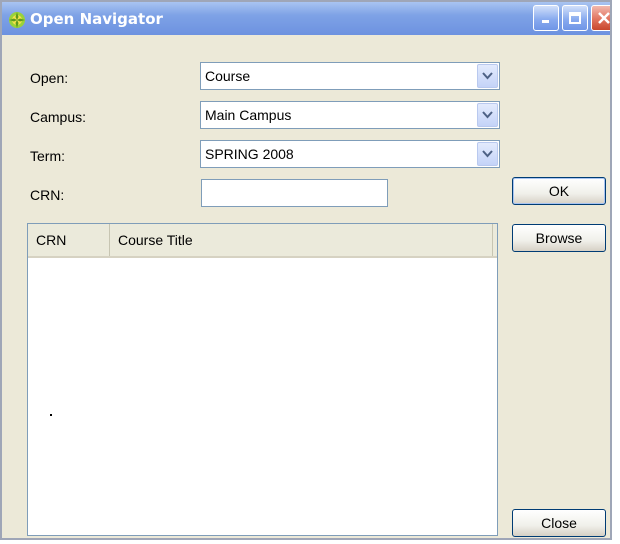 Image resolution: width=620 pixels, height=544 pixels. I want to click on open-dropdown-button, so click(487, 76).